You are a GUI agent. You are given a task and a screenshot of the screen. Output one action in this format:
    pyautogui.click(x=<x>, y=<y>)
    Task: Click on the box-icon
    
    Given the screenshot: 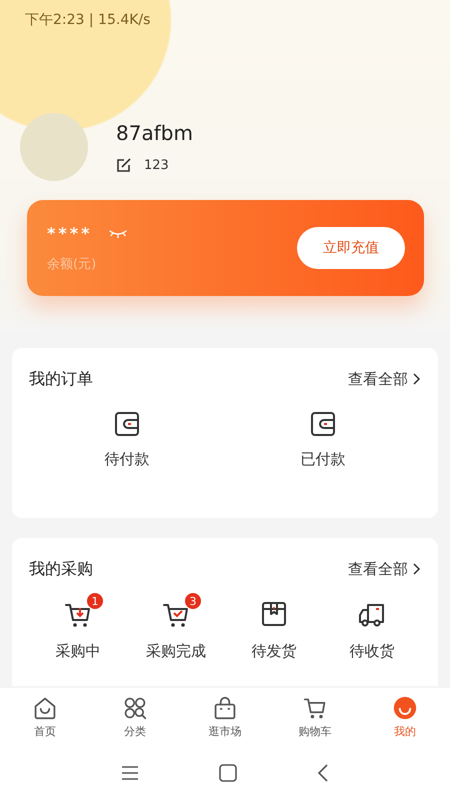 What is the action you would take?
    pyautogui.click(x=274, y=614)
    